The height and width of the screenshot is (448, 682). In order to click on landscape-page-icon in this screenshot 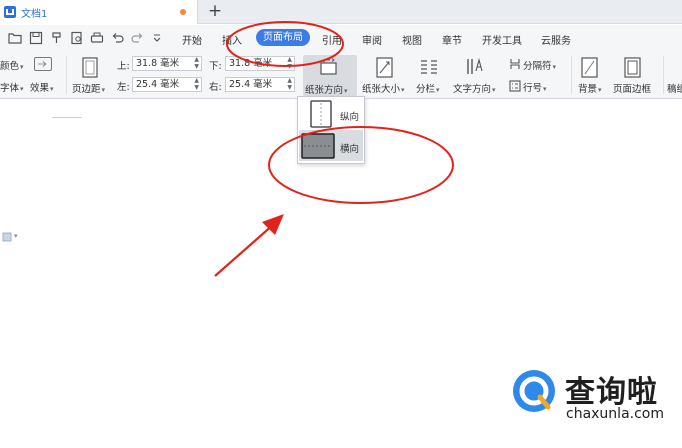, I will do `click(318, 146)`.